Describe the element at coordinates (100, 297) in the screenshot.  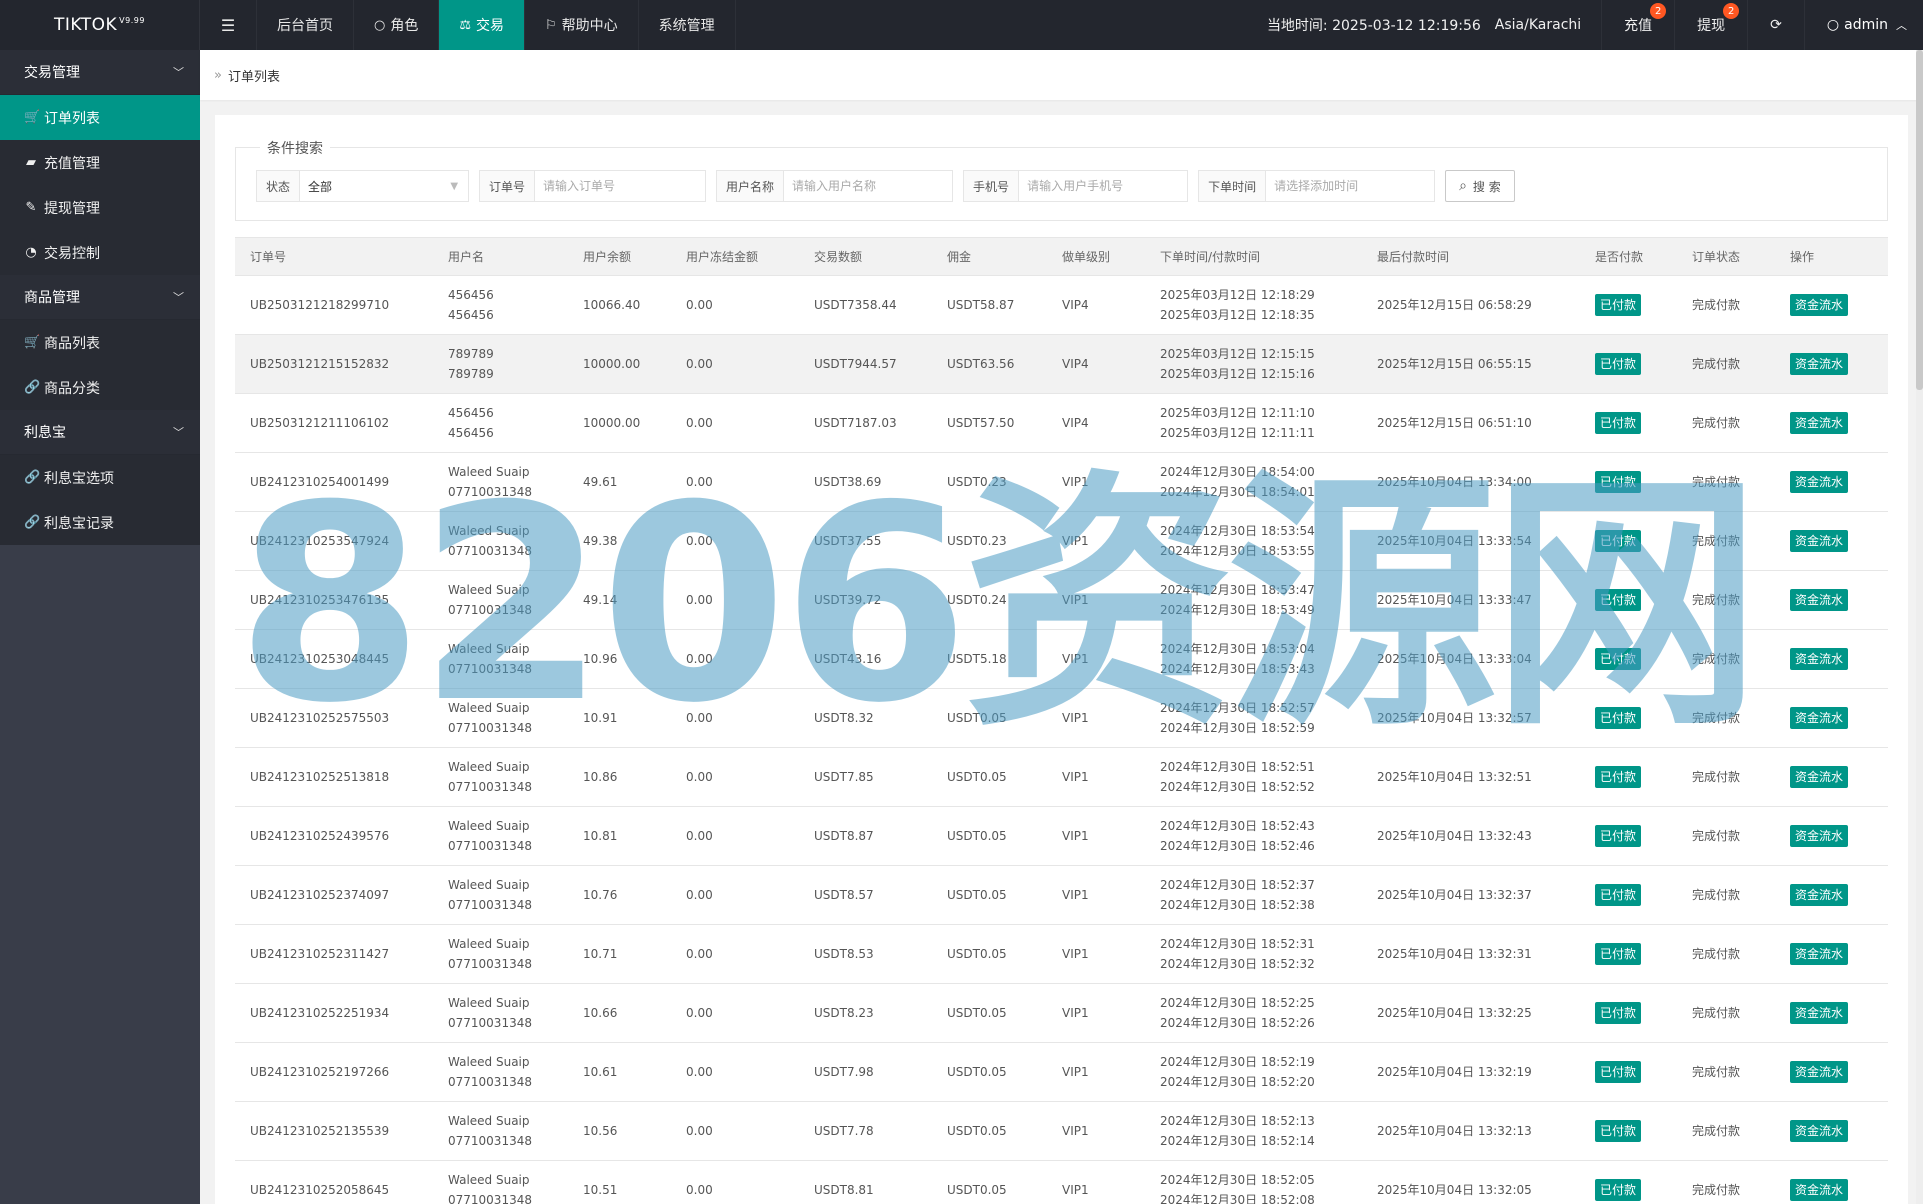
I see `sidebar-group-goods: 商品管理 ﹀` at that location.